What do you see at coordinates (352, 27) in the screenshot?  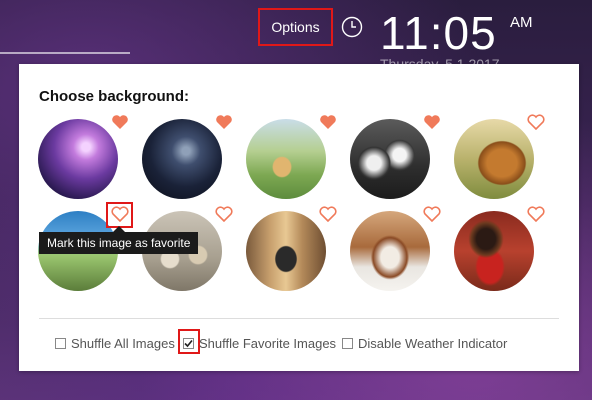 I see `clock-icon` at bounding box center [352, 27].